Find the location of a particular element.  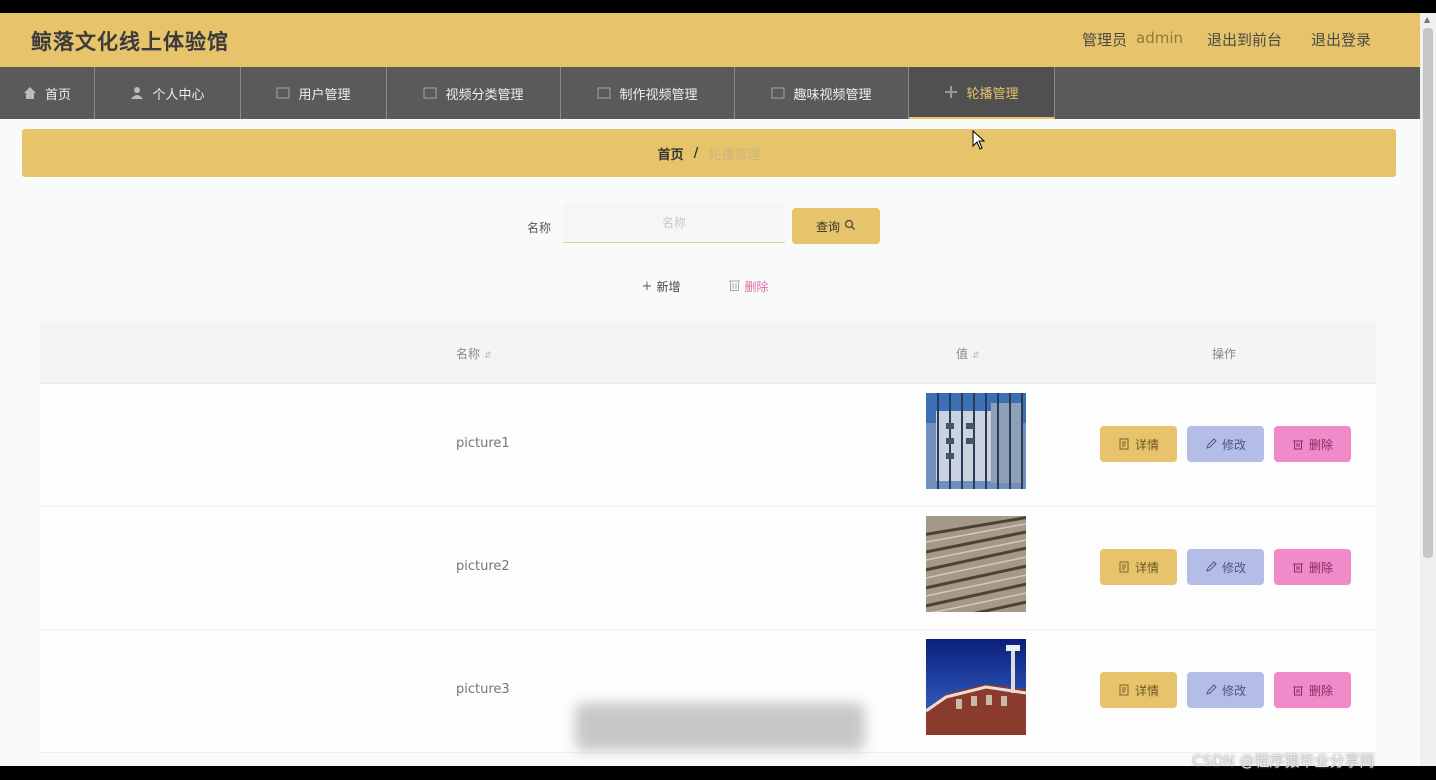

search-label: 名称 is located at coordinates (539, 228).